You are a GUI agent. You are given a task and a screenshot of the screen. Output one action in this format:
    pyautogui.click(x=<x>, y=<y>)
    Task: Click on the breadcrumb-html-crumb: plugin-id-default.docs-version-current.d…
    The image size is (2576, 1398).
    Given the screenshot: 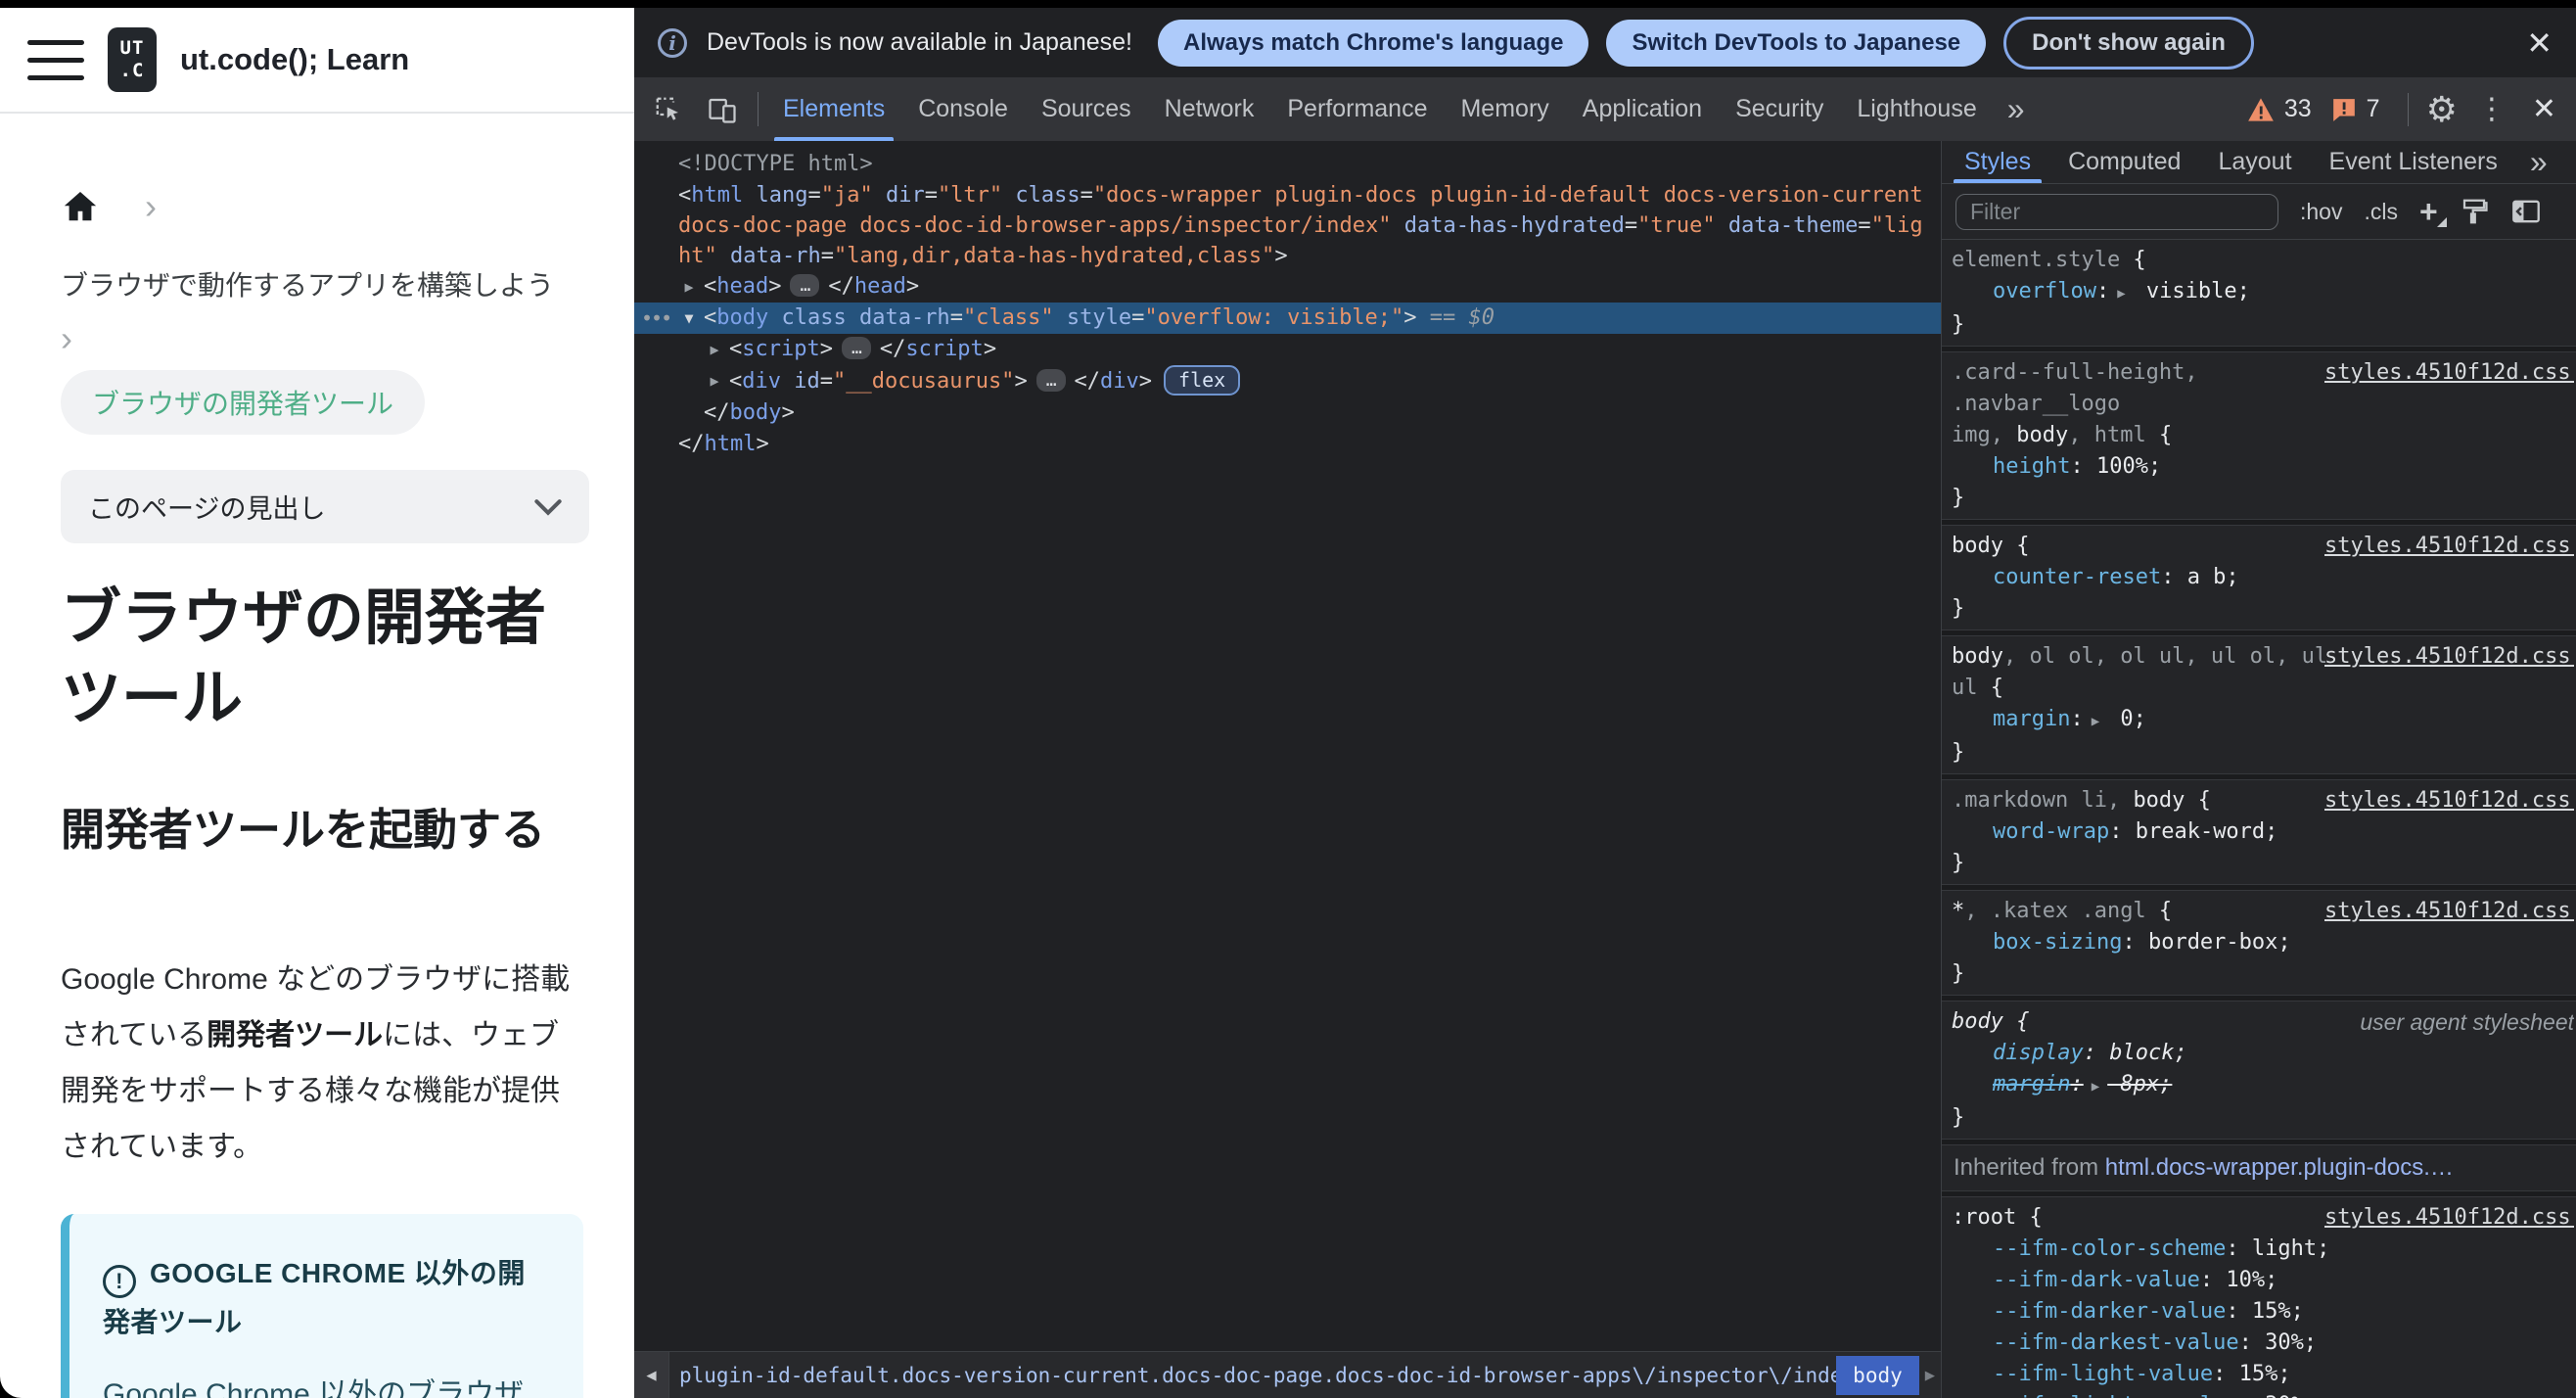 What is the action you would take?
    pyautogui.click(x=1252, y=1375)
    